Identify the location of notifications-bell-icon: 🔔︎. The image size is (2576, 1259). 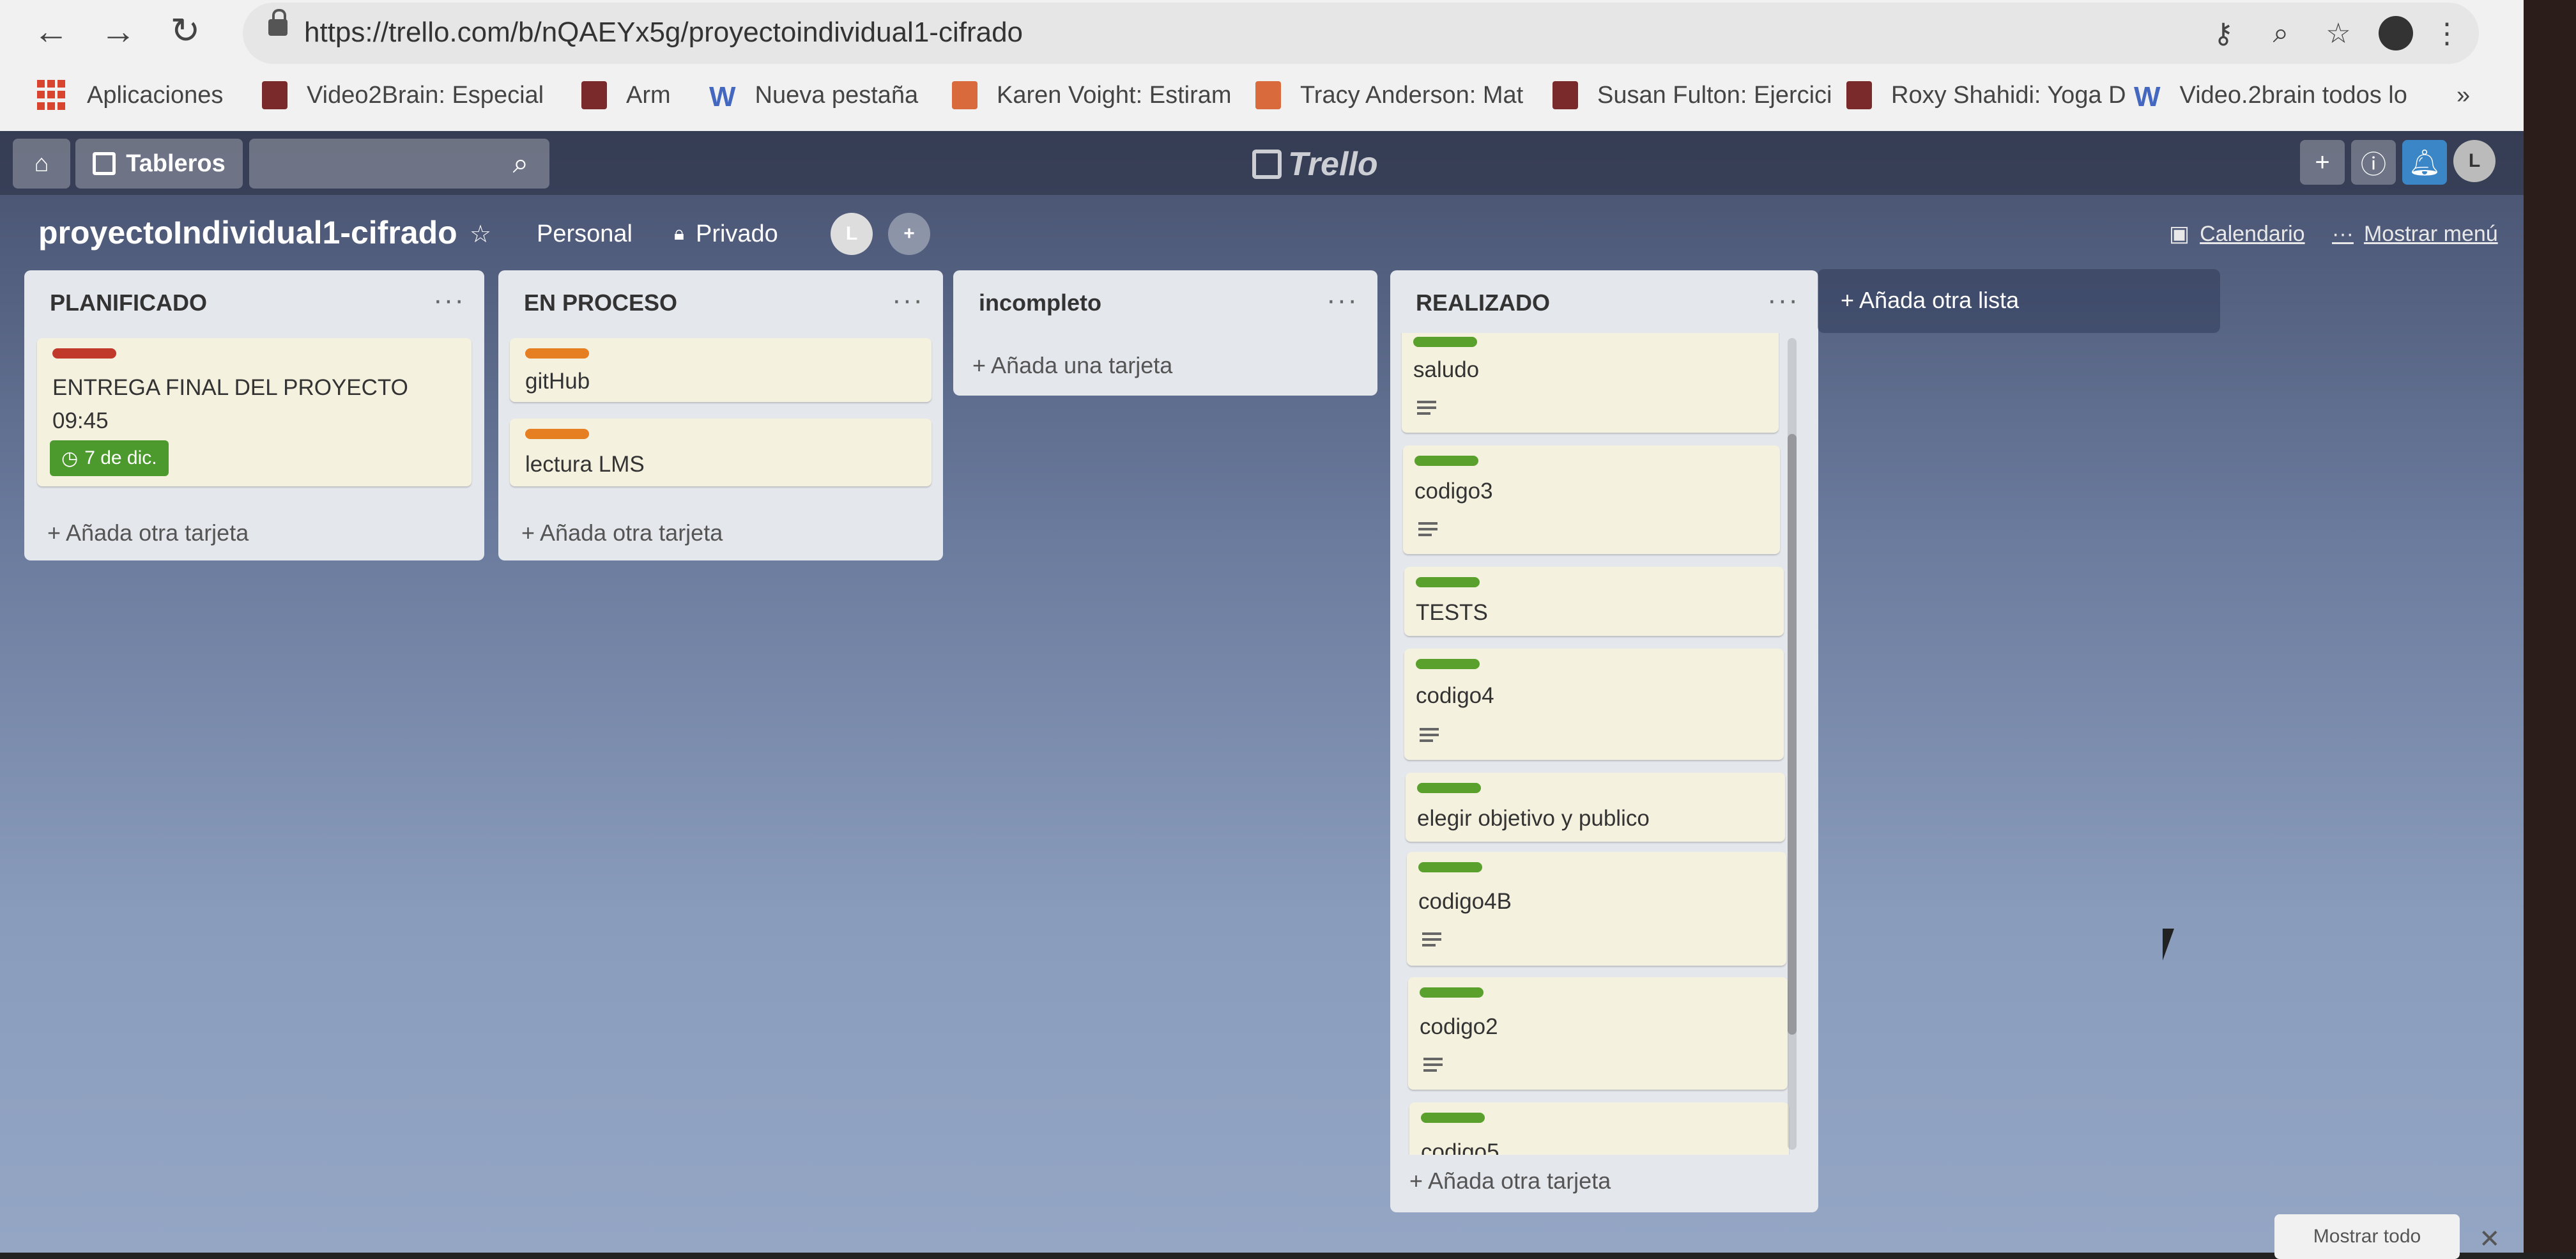
(2424, 163).